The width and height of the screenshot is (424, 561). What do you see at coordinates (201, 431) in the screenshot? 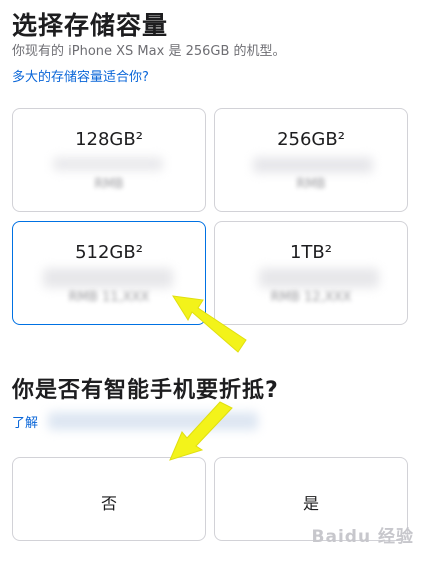
I see `arrow-to-no-option-icon` at bounding box center [201, 431].